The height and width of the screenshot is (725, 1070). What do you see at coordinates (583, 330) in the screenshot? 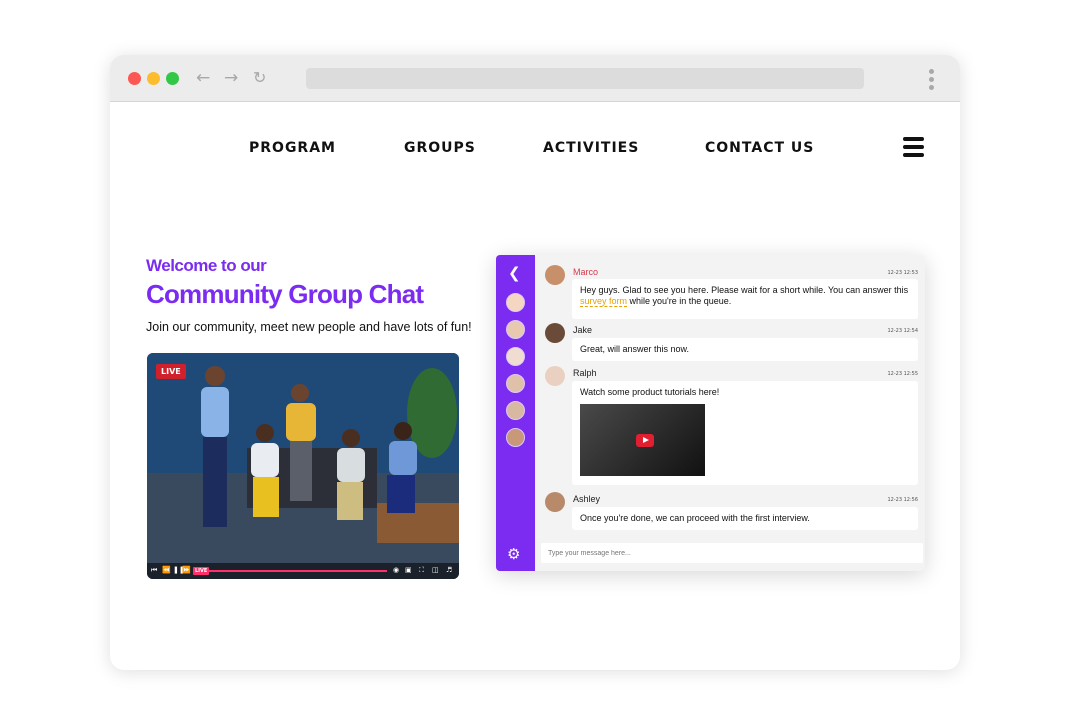
I see `message-author: Jake` at bounding box center [583, 330].